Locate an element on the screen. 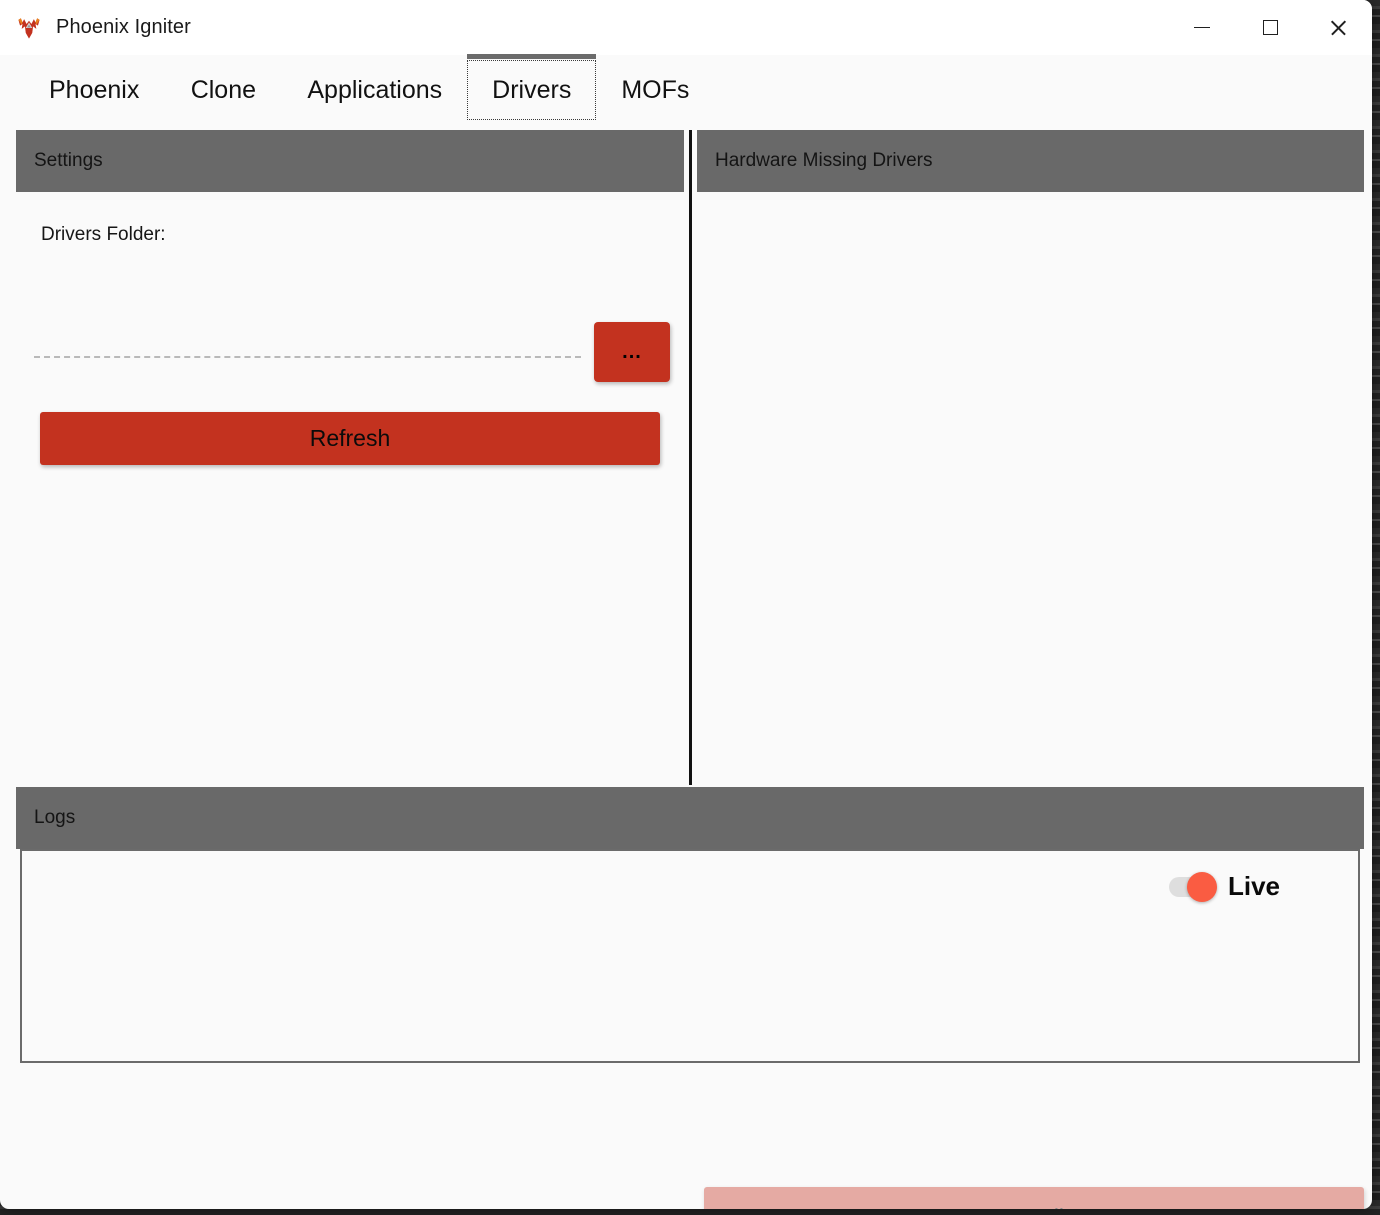 The width and height of the screenshot is (1380, 1215). tab-label: MOFs is located at coordinates (655, 89).